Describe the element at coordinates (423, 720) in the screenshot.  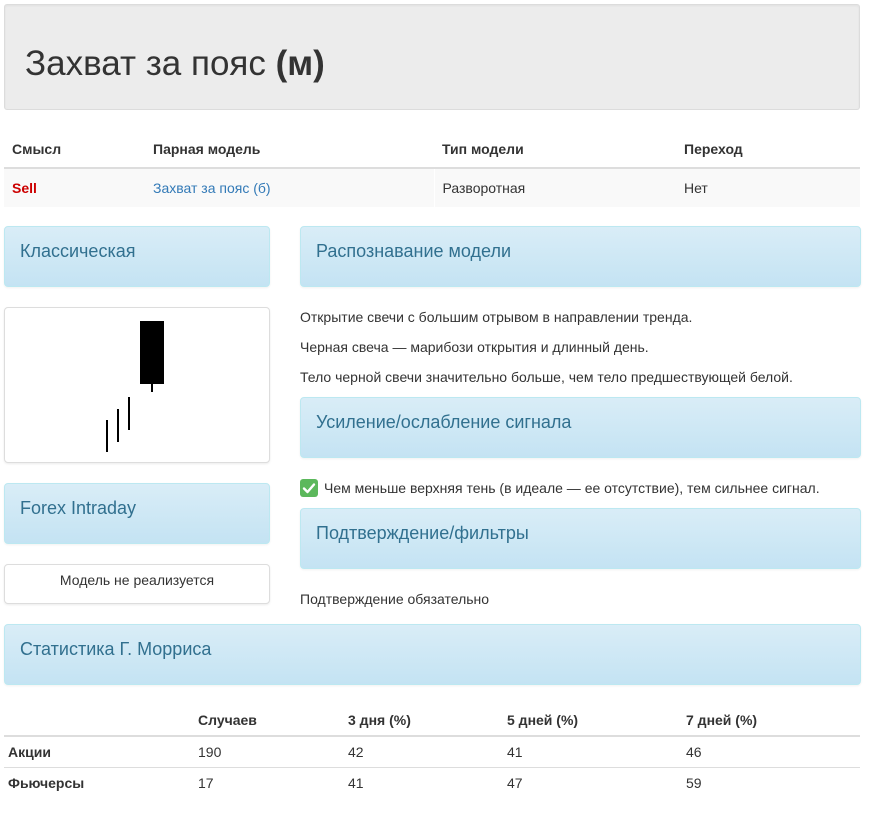
I see `stats-col-3days: 3 дня (%)` at that location.